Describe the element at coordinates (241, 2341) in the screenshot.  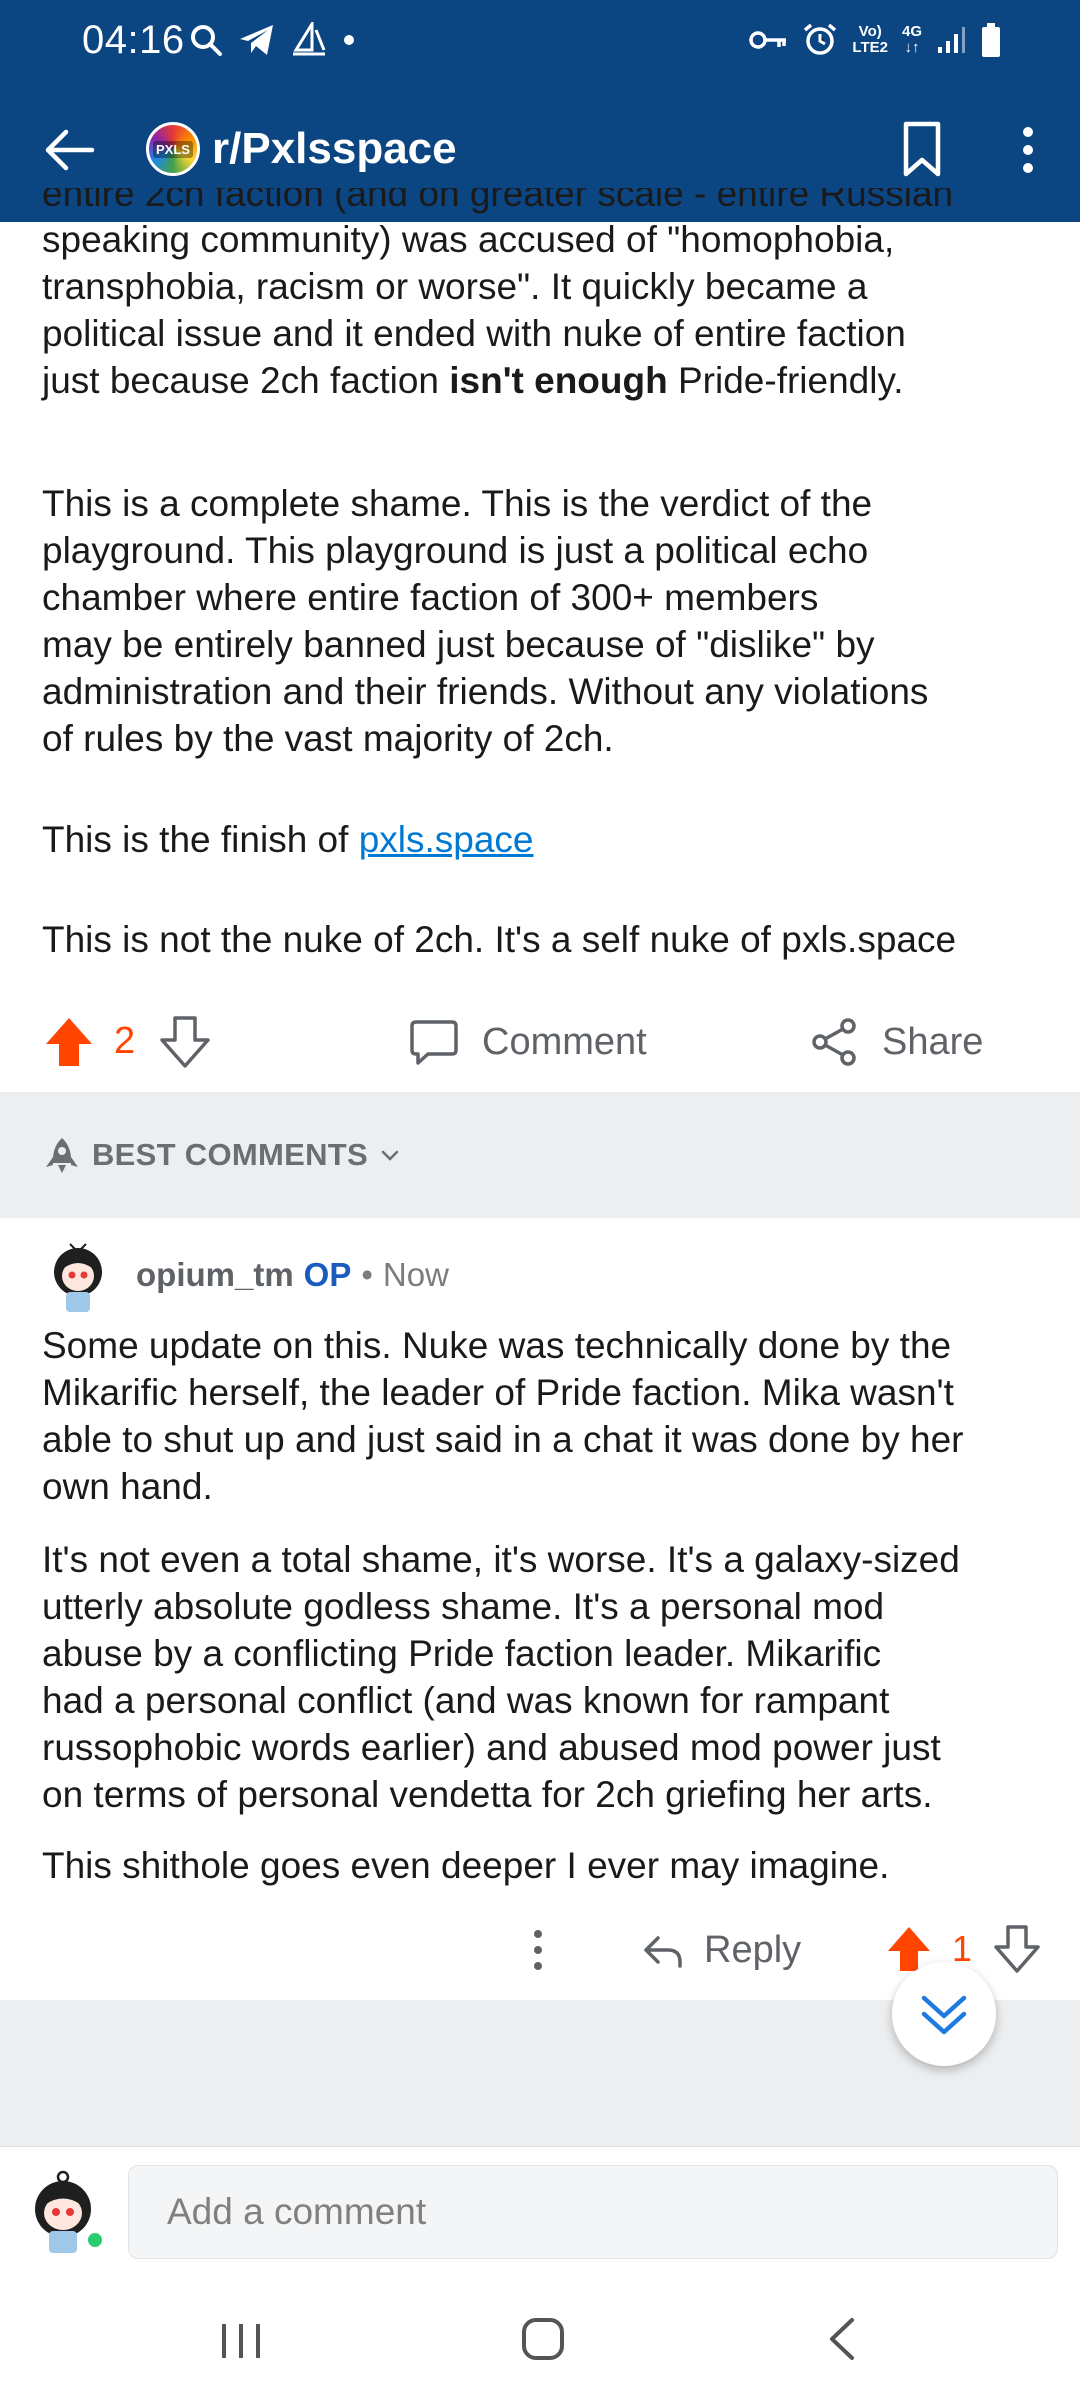
I see `recents-icon` at that location.